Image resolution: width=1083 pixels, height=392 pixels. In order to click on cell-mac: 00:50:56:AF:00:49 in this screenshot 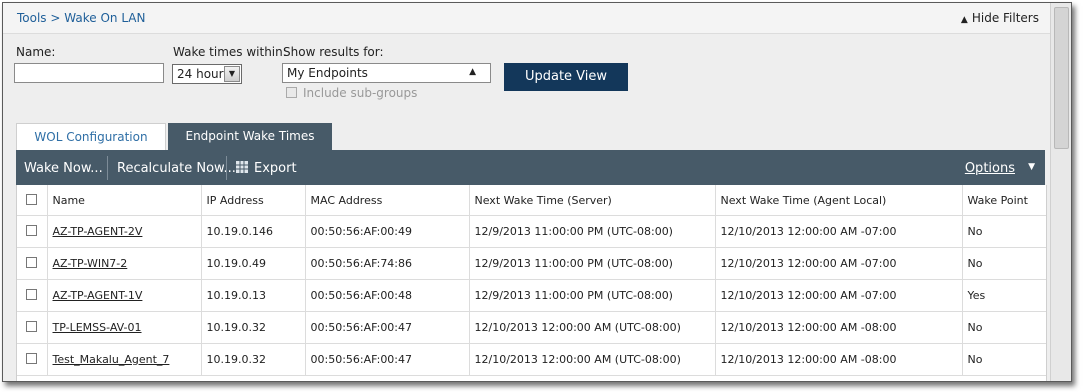, I will do `click(387, 231)`.